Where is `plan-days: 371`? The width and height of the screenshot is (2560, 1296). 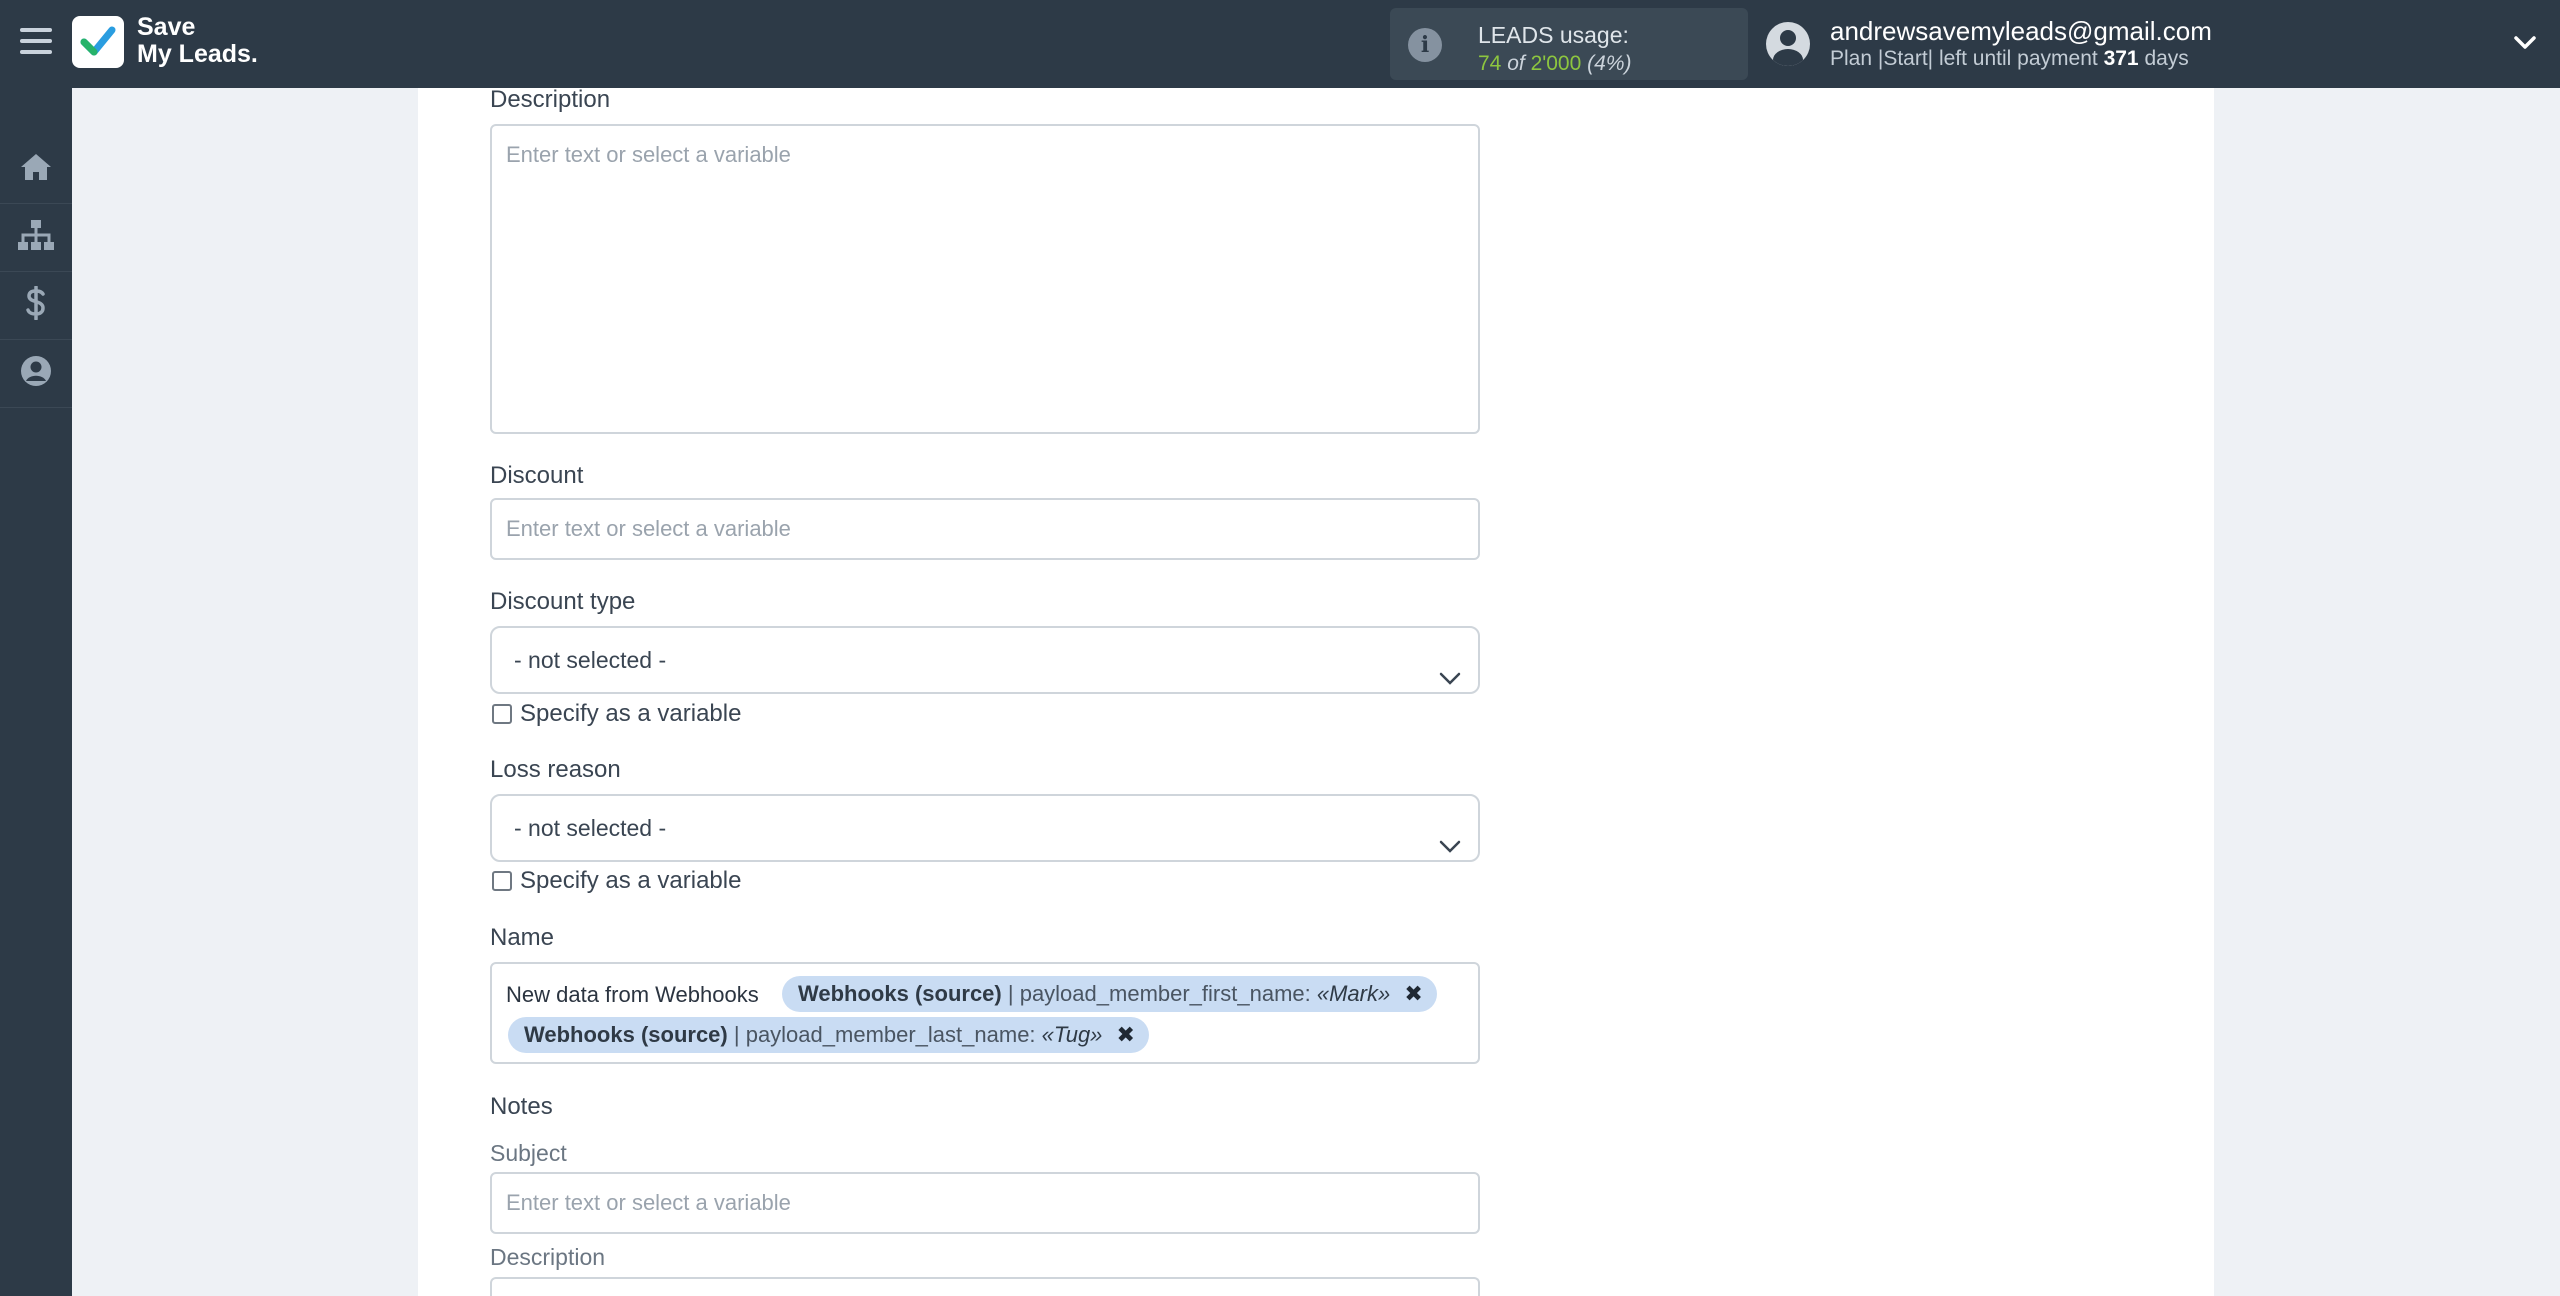 plan-days: 371 is located at coordinates (2121, 58).